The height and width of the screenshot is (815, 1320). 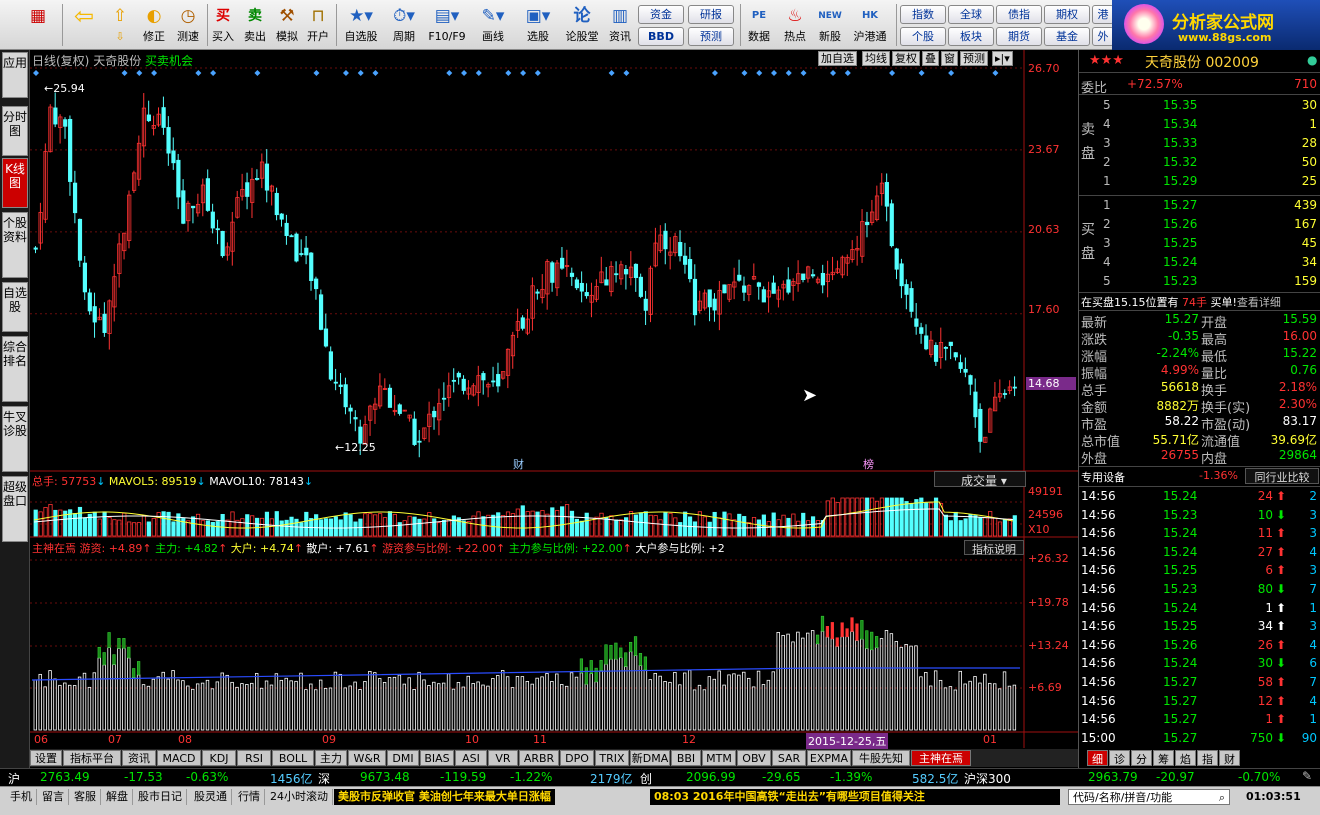 I want to click on status-item-5: 股灵通, so click(x=213, y=797).